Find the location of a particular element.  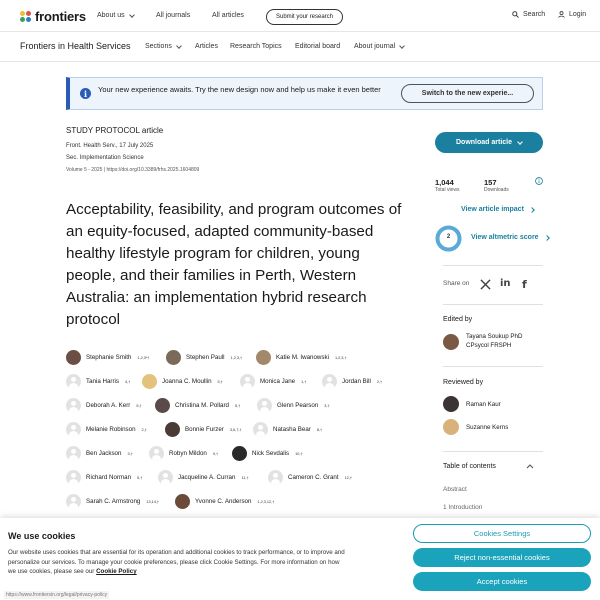

view-article-impact-link: View article impact is located at coordinates (498, 209).